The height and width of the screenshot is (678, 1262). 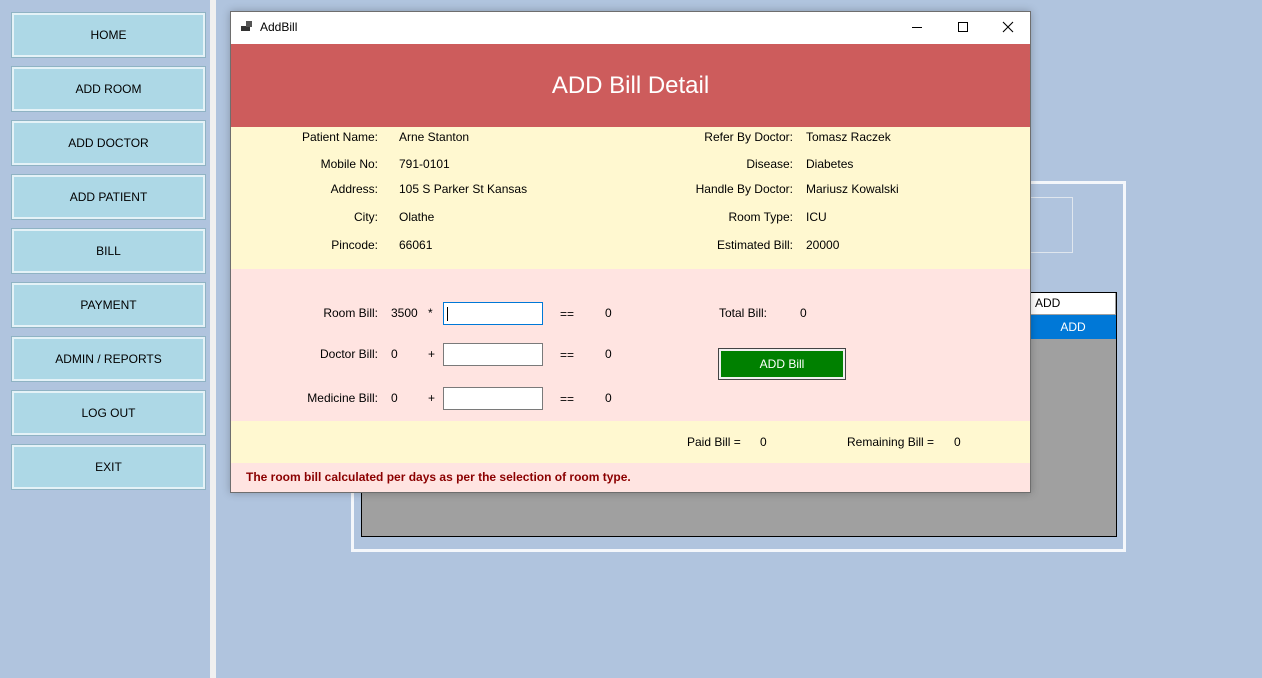 I want to click on totals-panel: Paid Bill = 0 Remaining Bill = 0, so click(x=630, y=442).